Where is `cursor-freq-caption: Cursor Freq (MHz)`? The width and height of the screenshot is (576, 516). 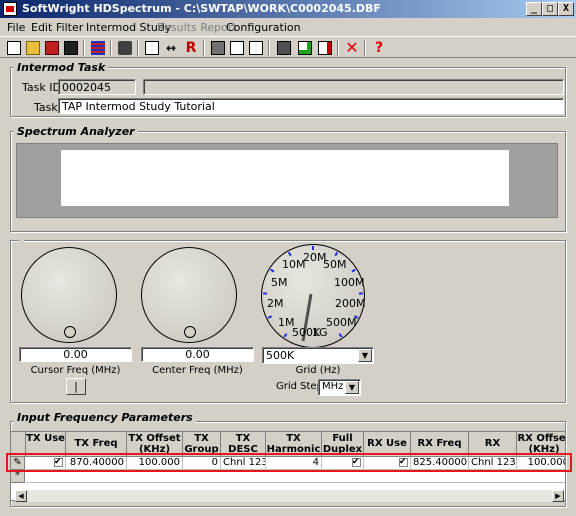 cursor-freq-caption: Cursor Freq (MHz) is located at coordinates (75, 370).